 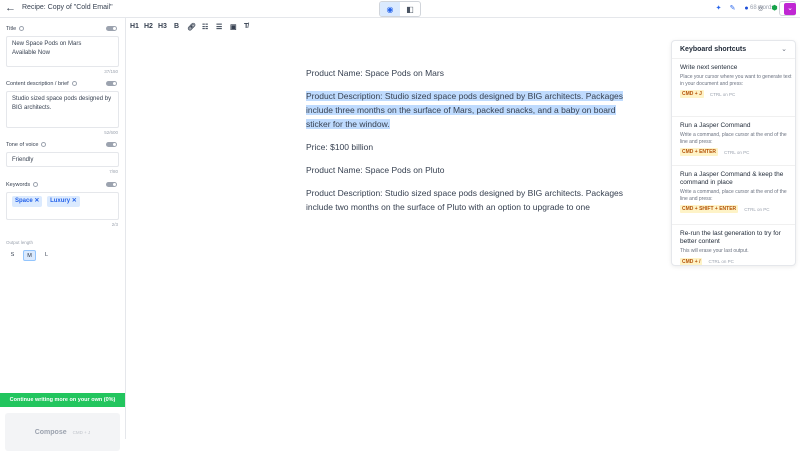 I want to click on heading-1-button: H1, so click(x=134, y=26).